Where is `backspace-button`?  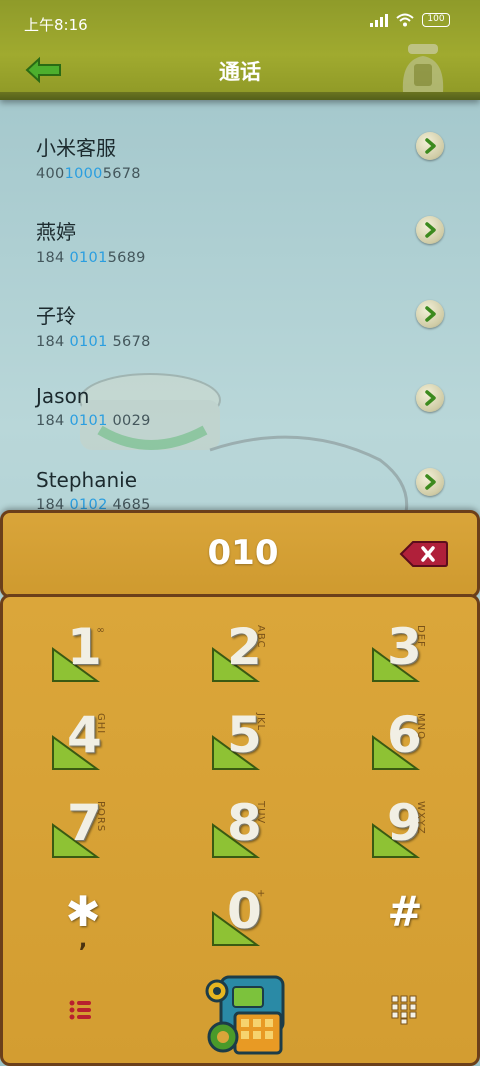
backspace-button is located at coordinates (424, 554).